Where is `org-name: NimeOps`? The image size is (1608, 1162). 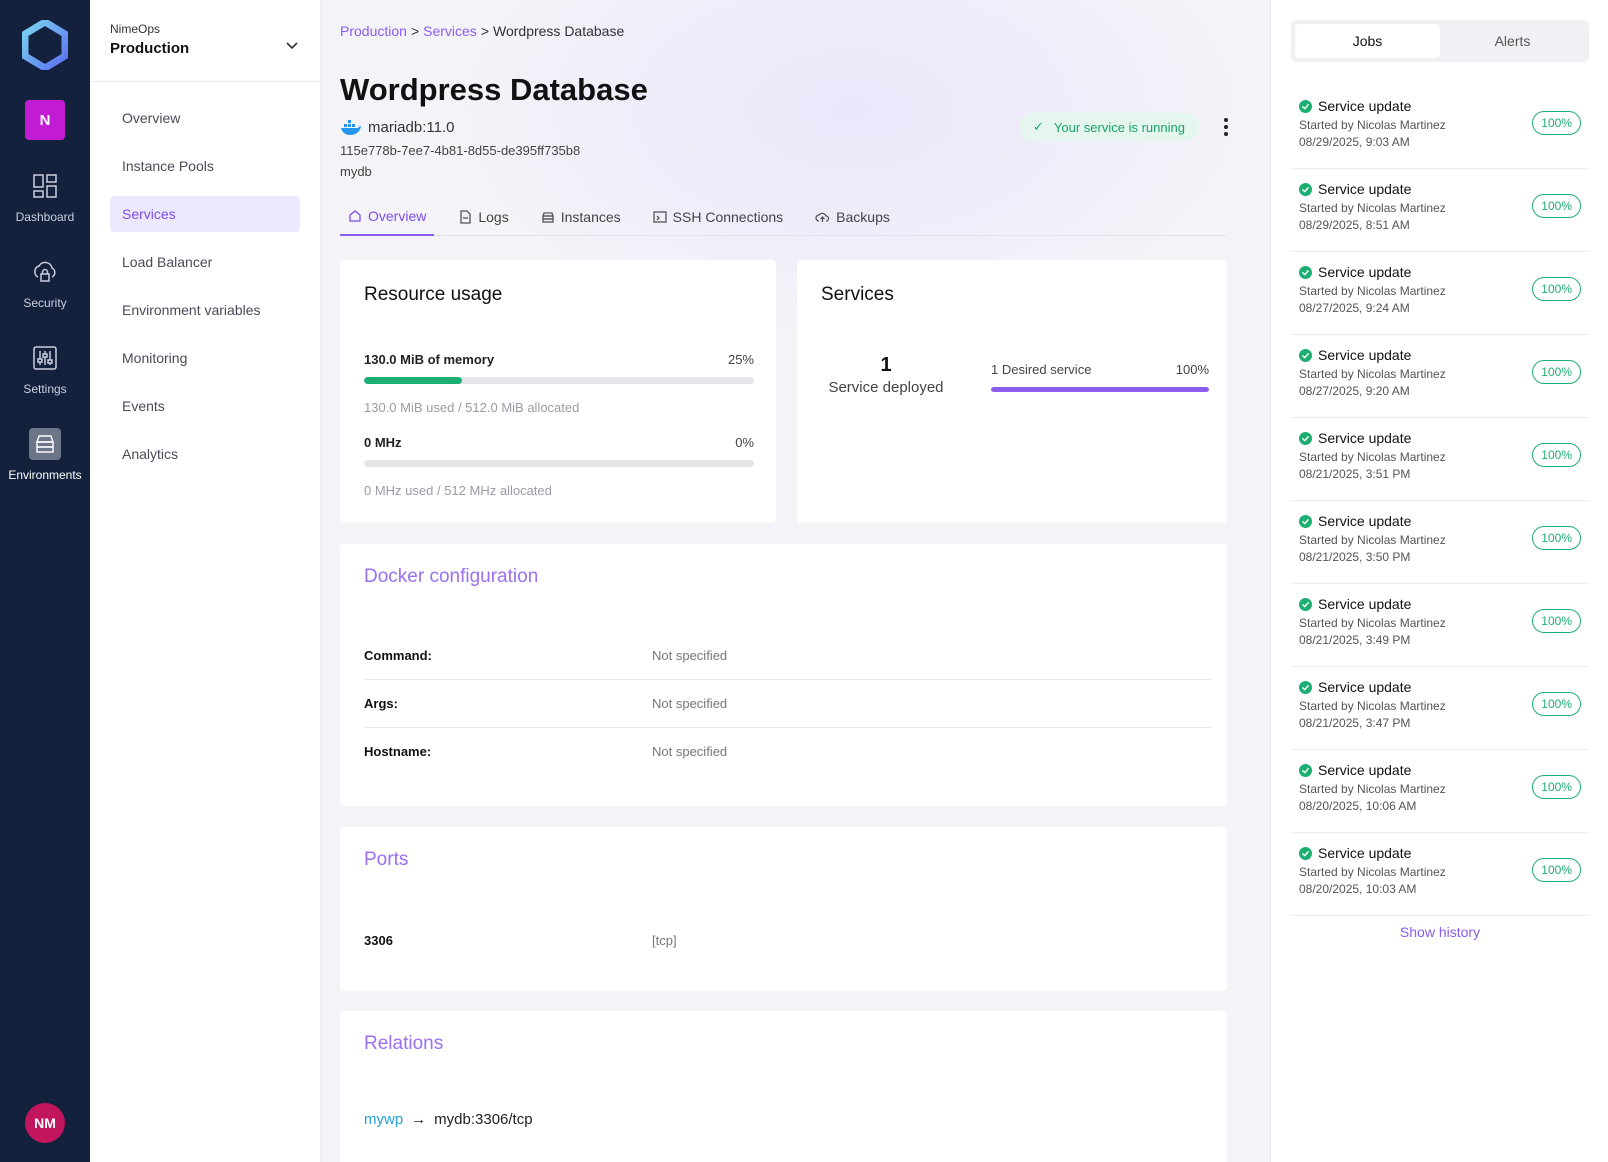 org-name: NimeOps is located at coordinates (135, 29).